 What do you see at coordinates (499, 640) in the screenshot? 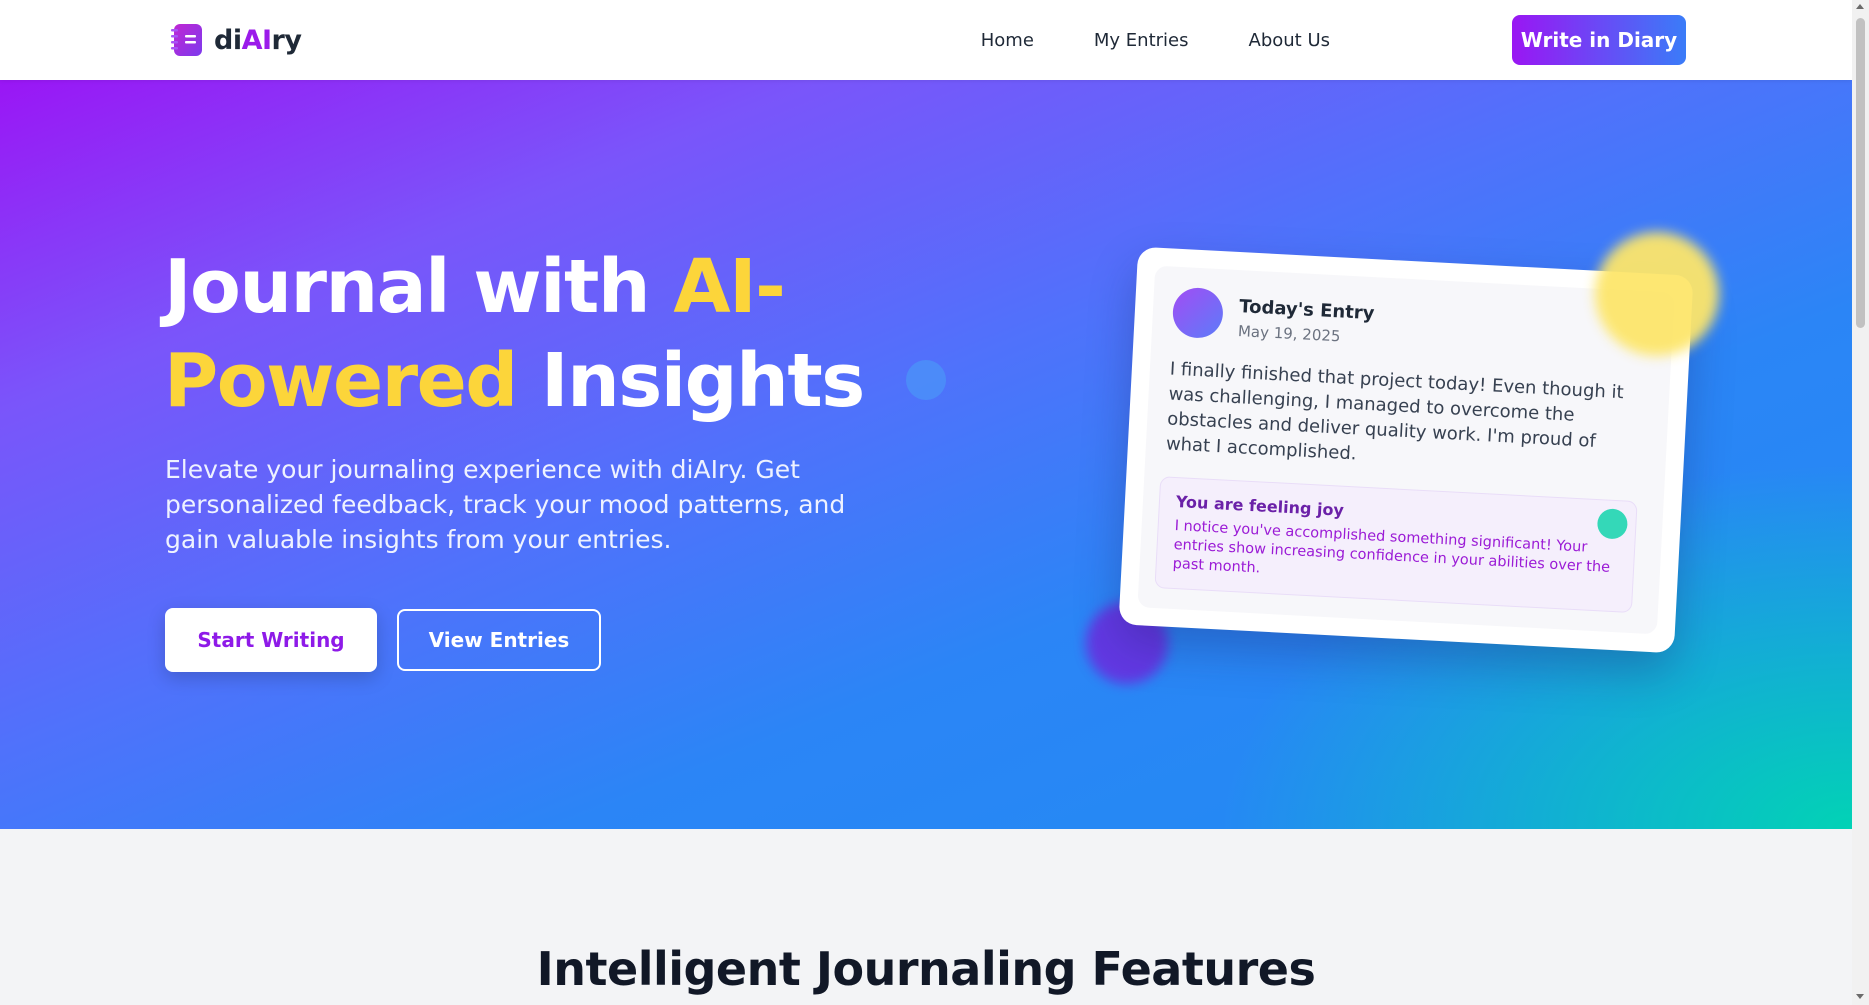
I see `view-entries-button: View Entries` at bounding box center [499, 640].